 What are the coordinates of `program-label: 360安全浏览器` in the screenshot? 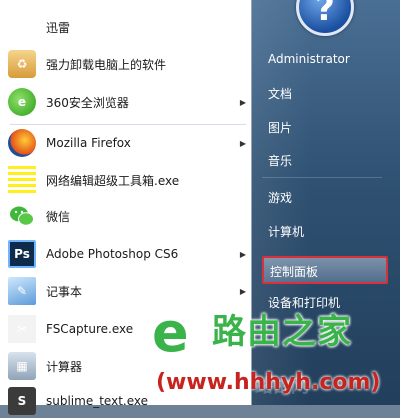 It's located at (87, 102).